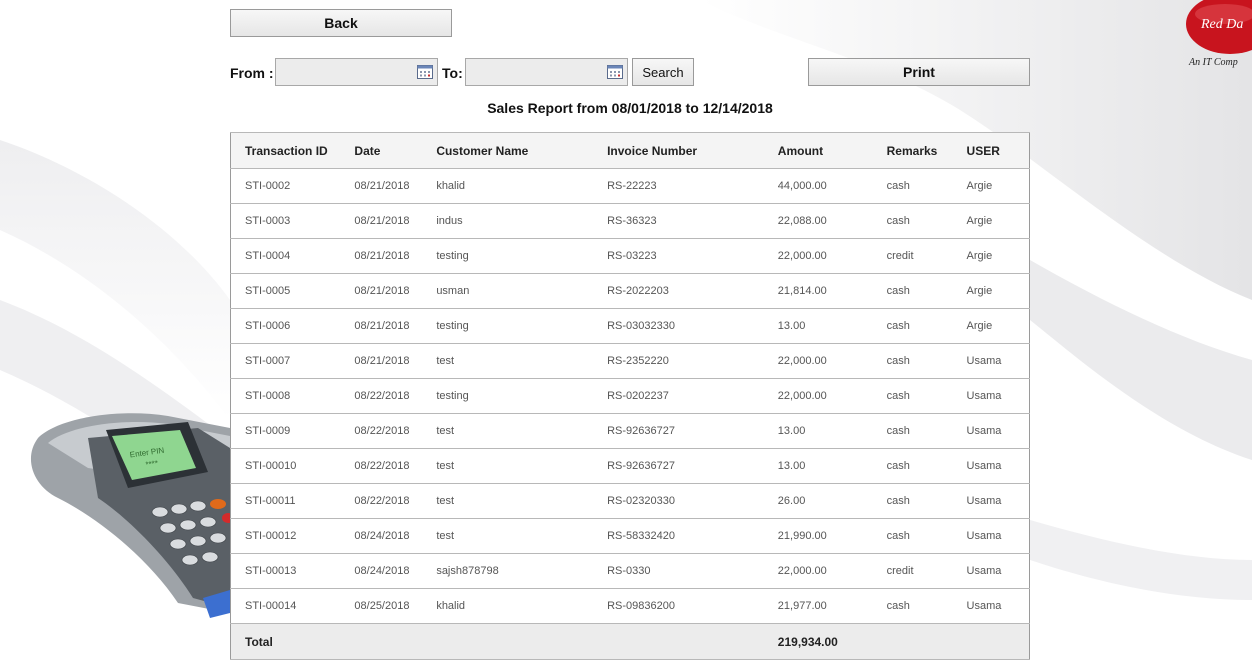  Describe the element at coordinates (926, 256) in the screenshot. I see `remarks-cell: credit` at that location.